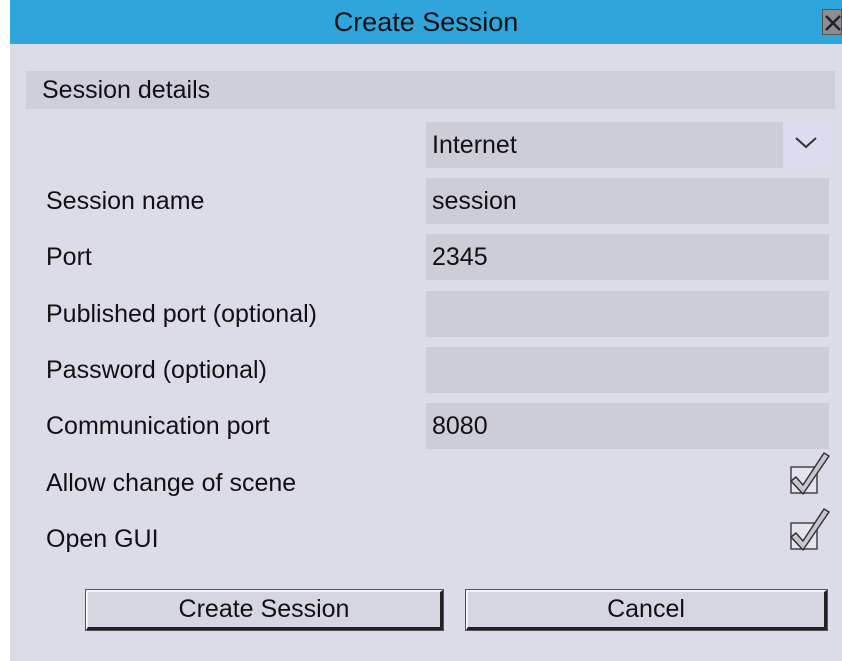 The width and height of the screenshot is (842, 661). Describe the element at coordinates (264, 610) in the screenshot. I see `create-session-button: Create Session` at that location.